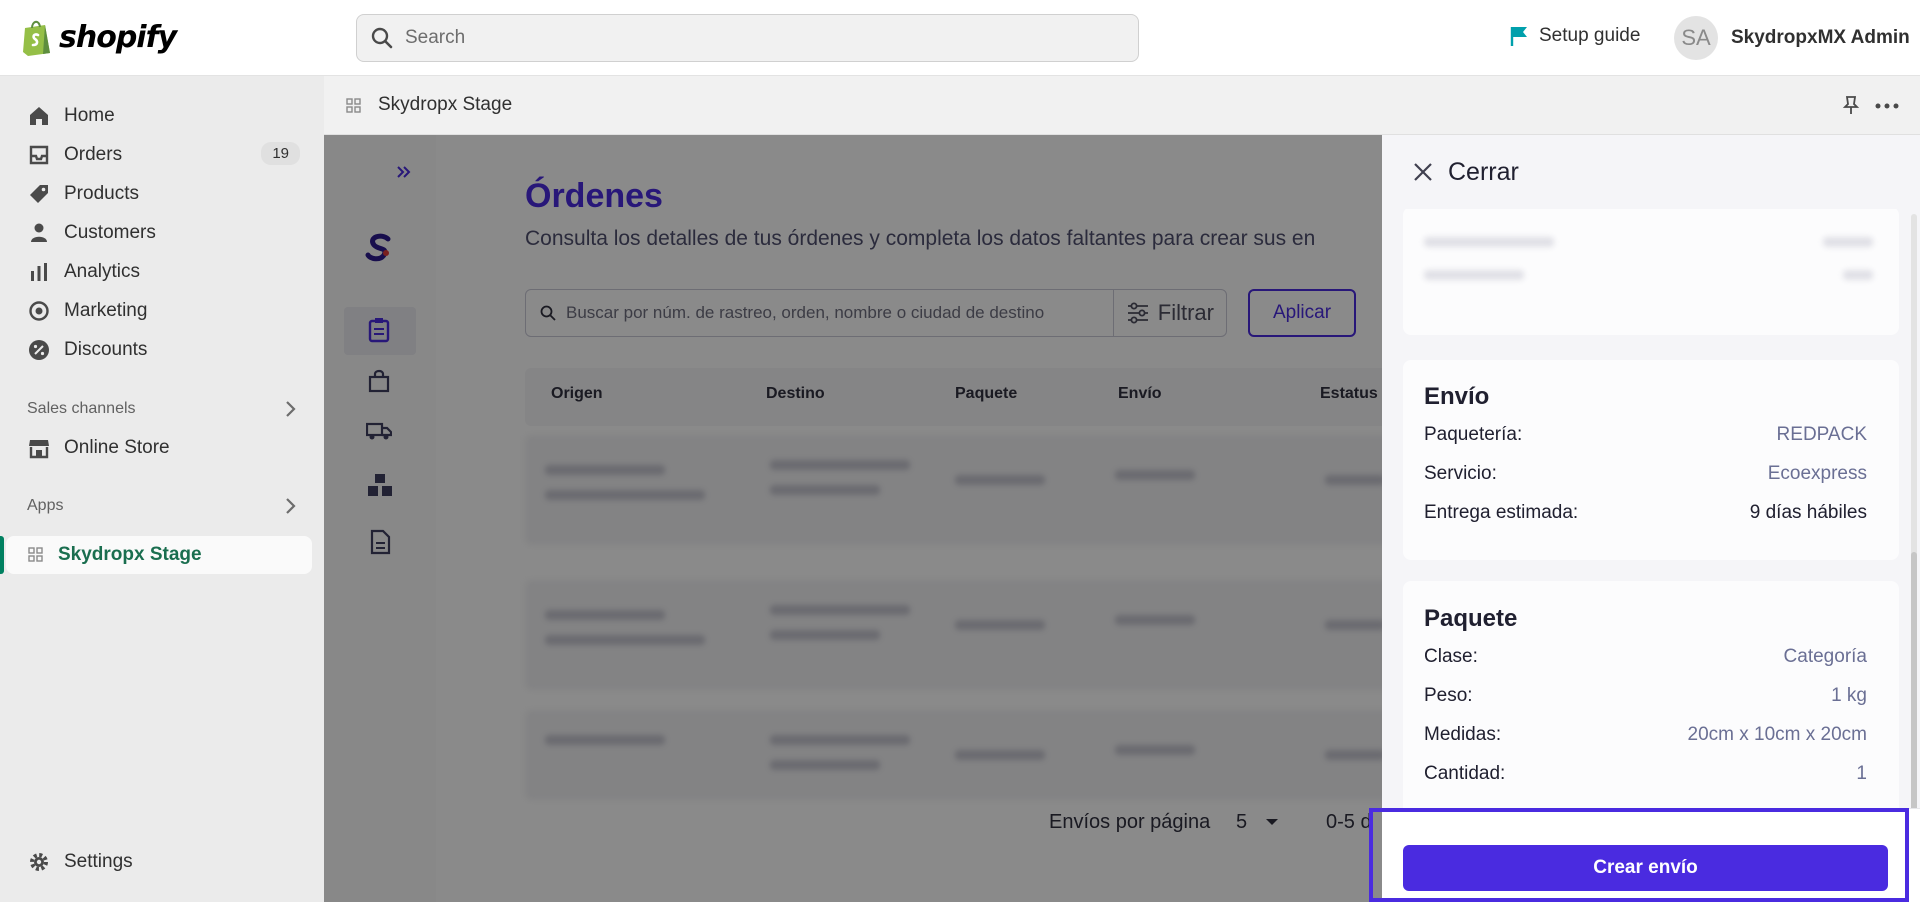  I want to click on drawer-header: Cerrar, so click(1651, 172).